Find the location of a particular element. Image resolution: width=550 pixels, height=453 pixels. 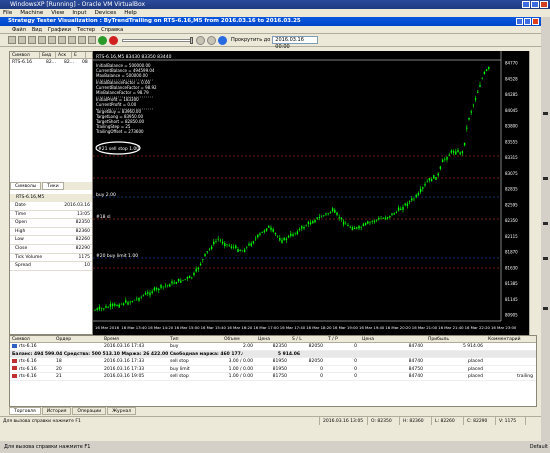

col-comment: Комментарий is located at coordinates (511, 339).